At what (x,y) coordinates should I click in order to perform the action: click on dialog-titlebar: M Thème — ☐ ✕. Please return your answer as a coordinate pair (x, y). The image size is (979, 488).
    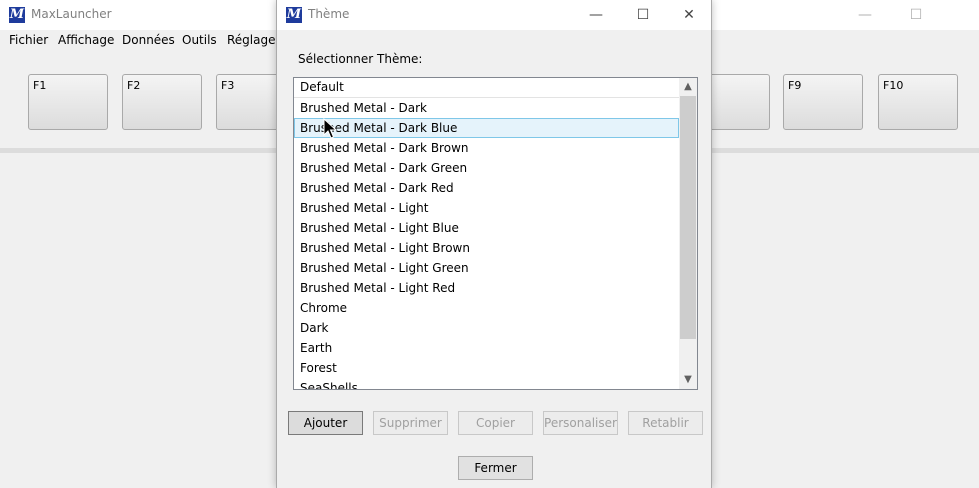
    Looking at the image, I should click on (494, 15).